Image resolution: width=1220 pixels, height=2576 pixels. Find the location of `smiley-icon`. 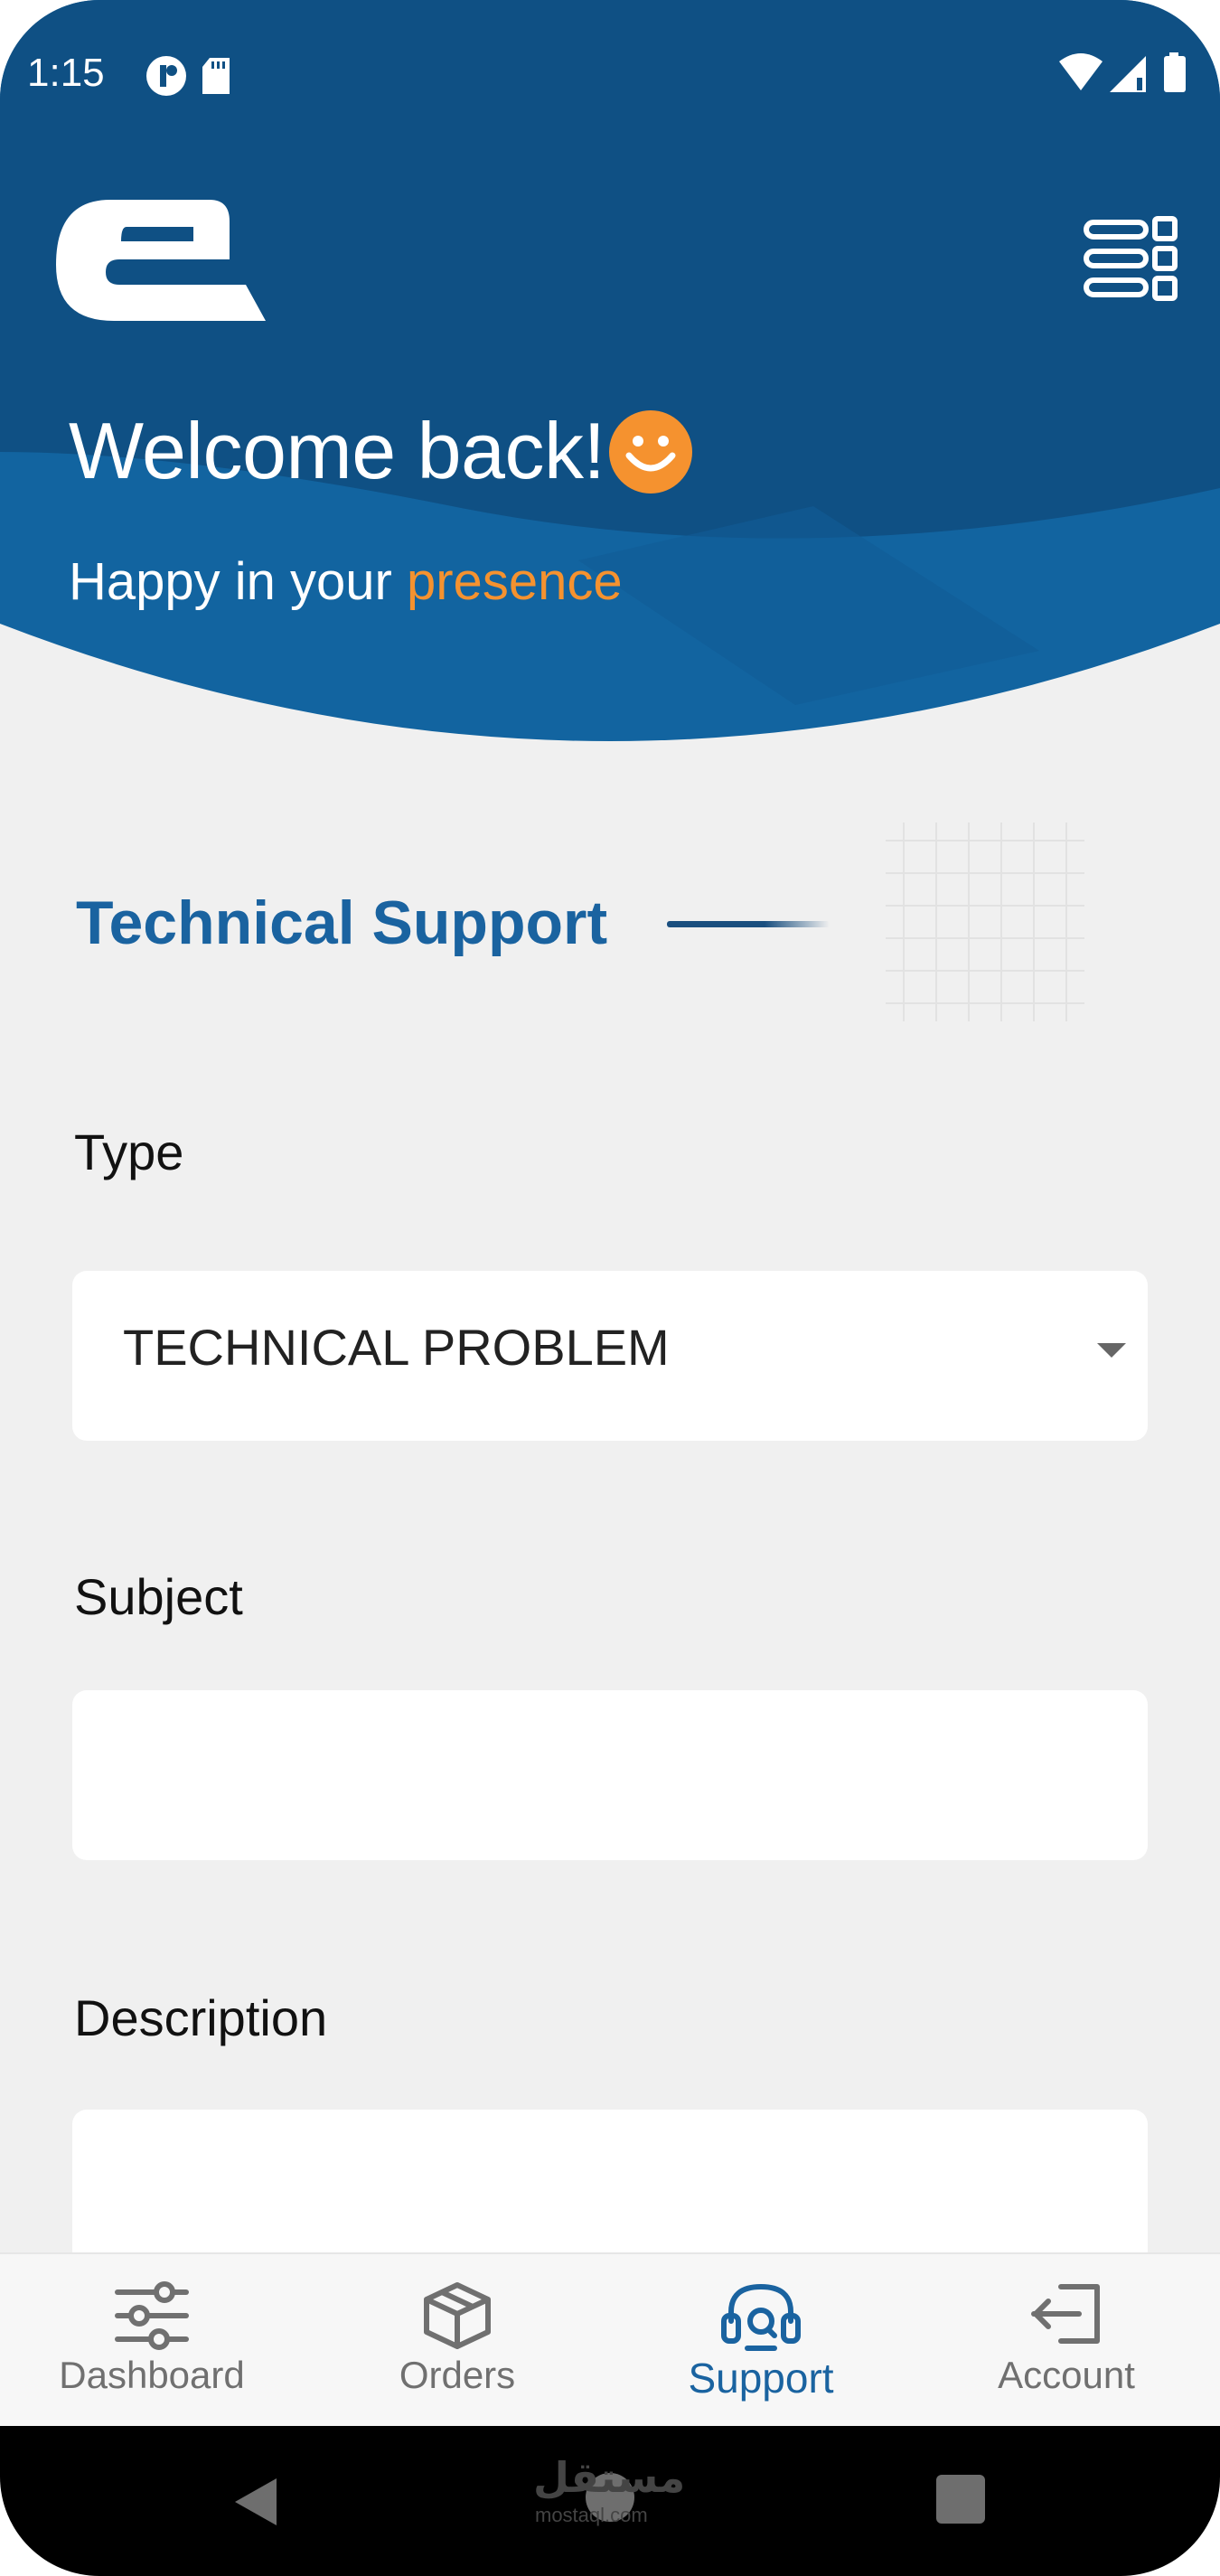

smiley-icon is located at coordinates (650, 454).